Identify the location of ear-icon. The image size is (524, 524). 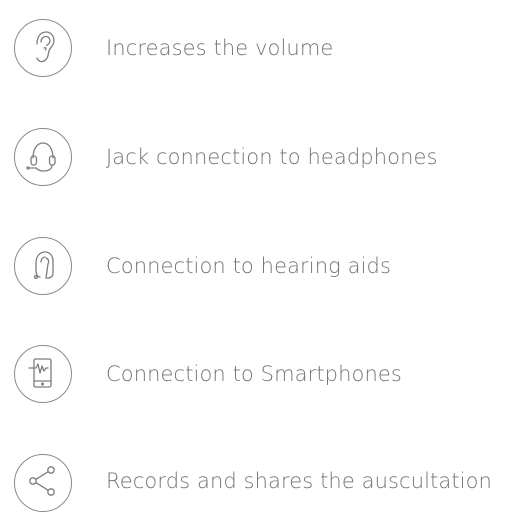
(43, 48).